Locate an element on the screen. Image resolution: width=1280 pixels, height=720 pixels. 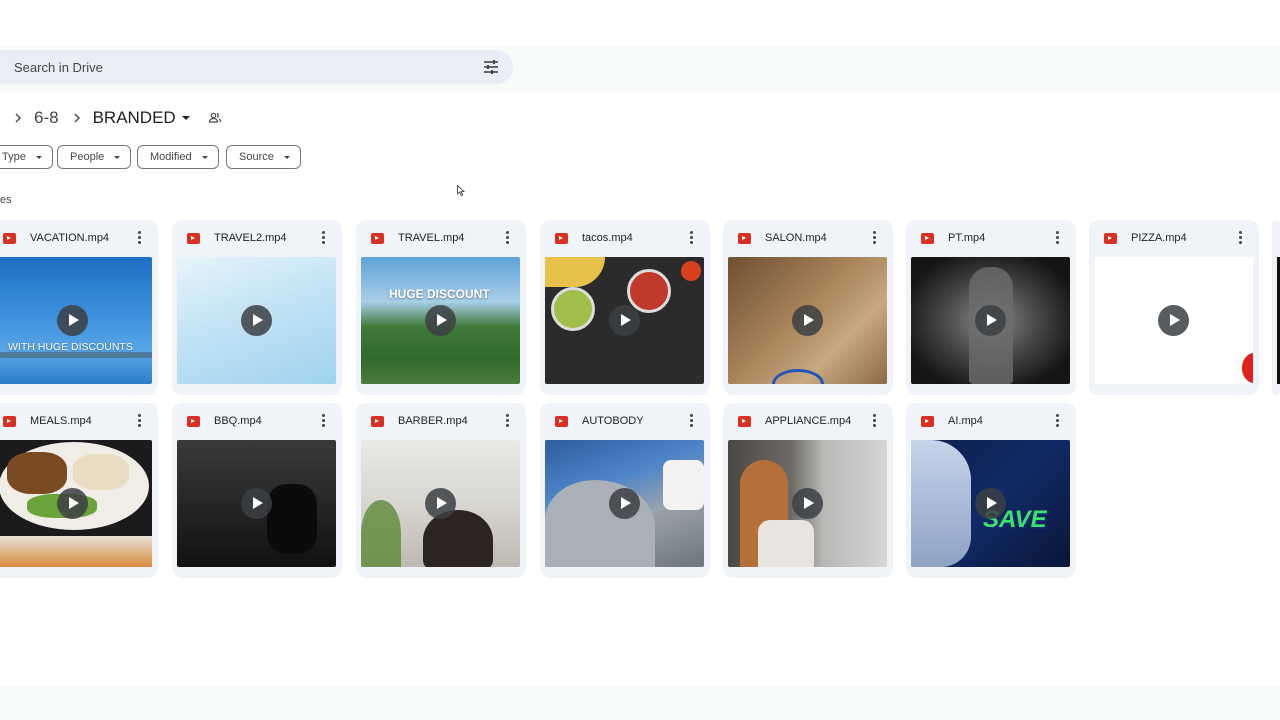
file-card: AI.mp4 SAVE is located at coordinates (991, 490).